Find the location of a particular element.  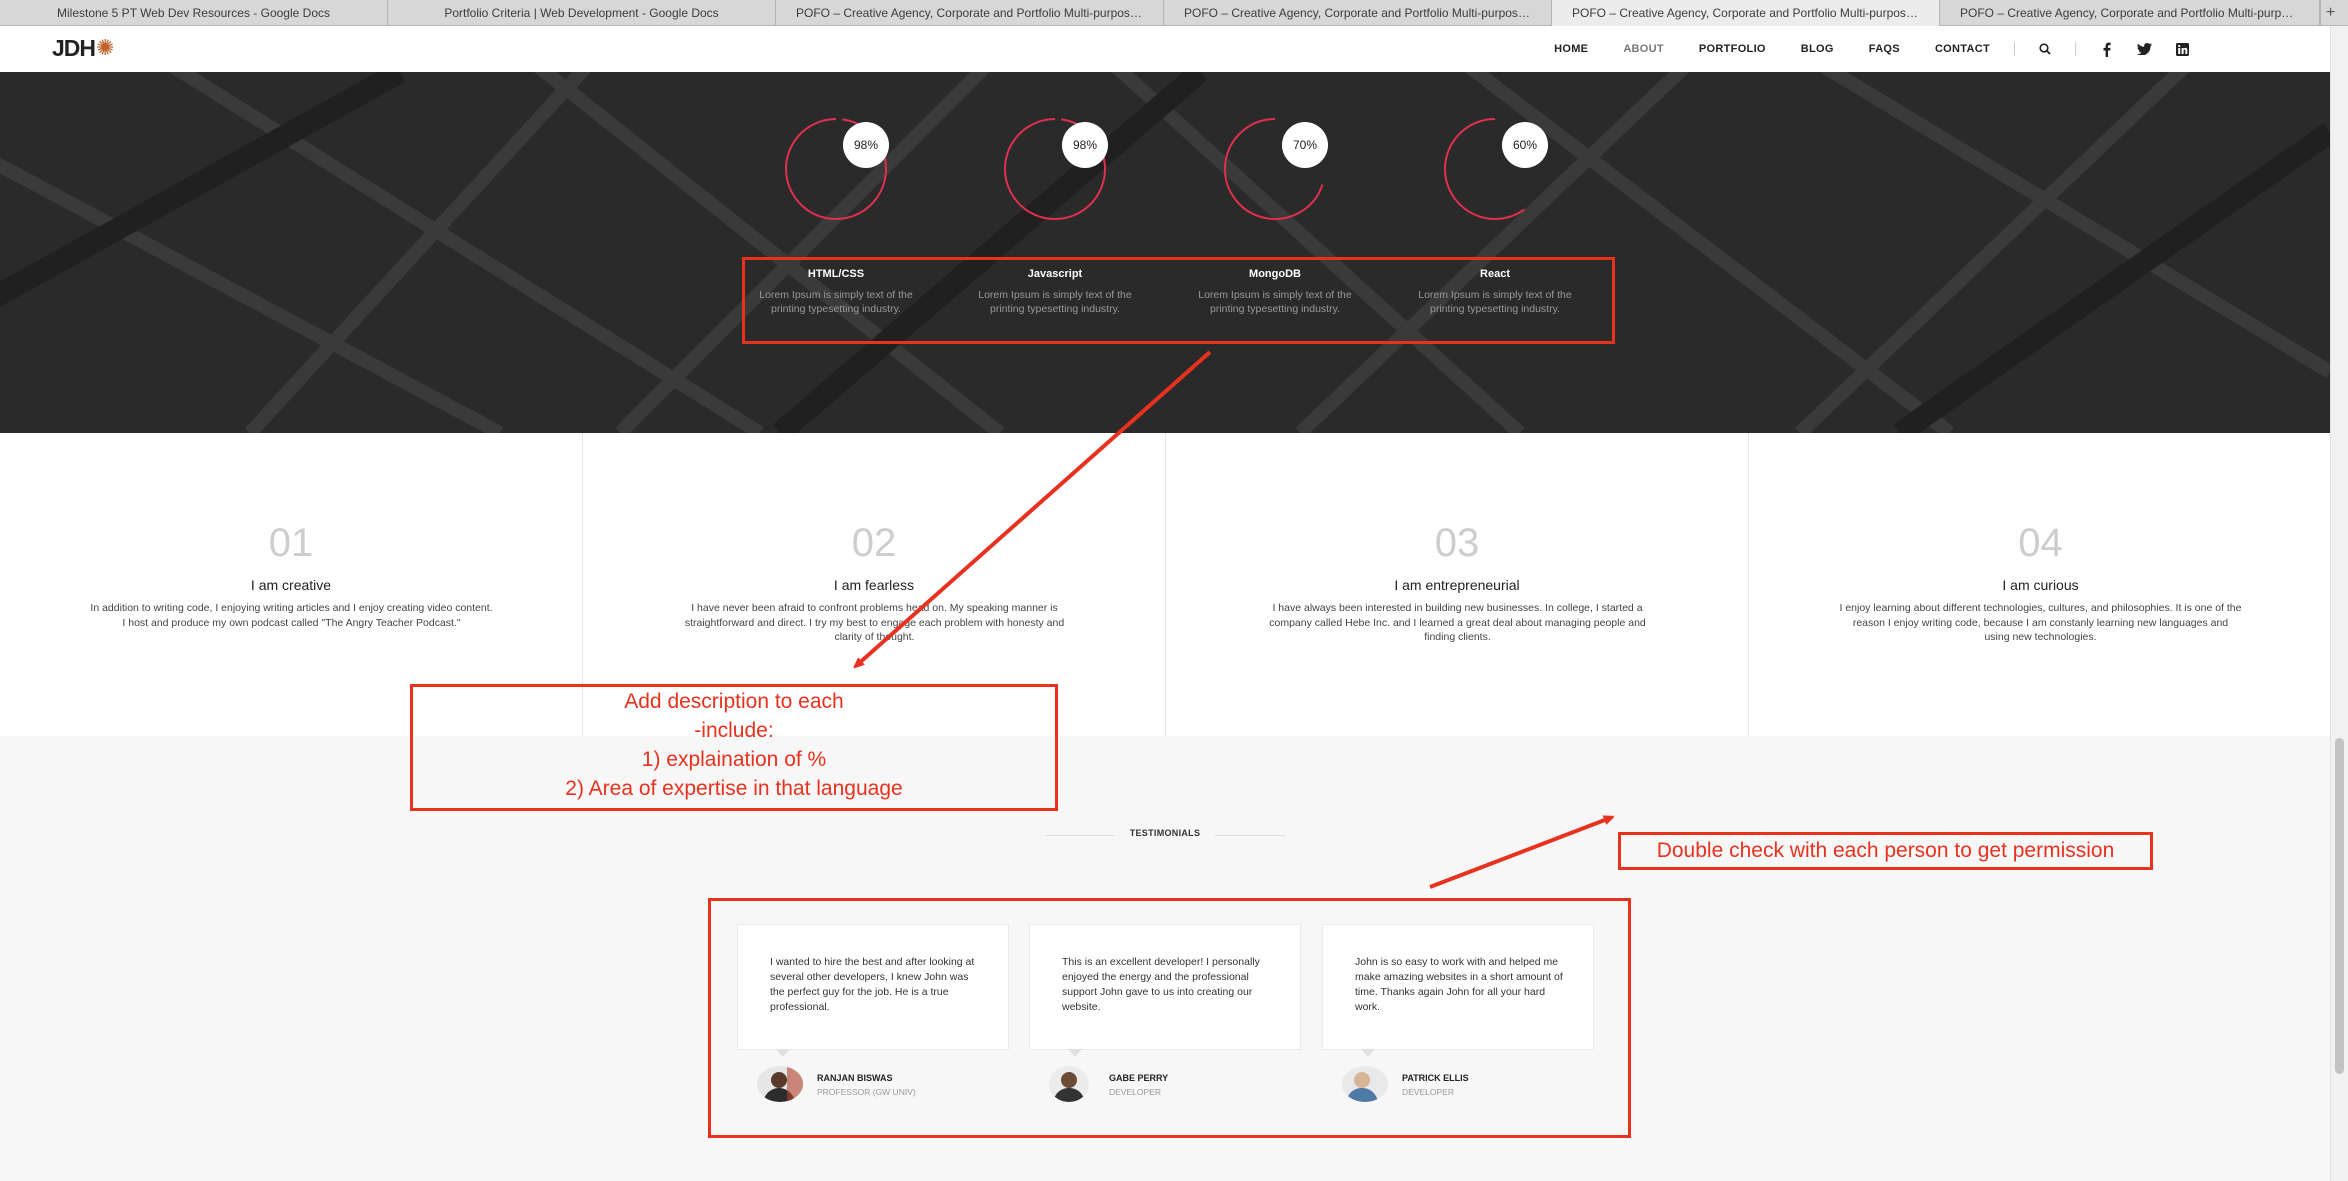

logo-star-icon: ✺ is located at coordinates (105, 47).